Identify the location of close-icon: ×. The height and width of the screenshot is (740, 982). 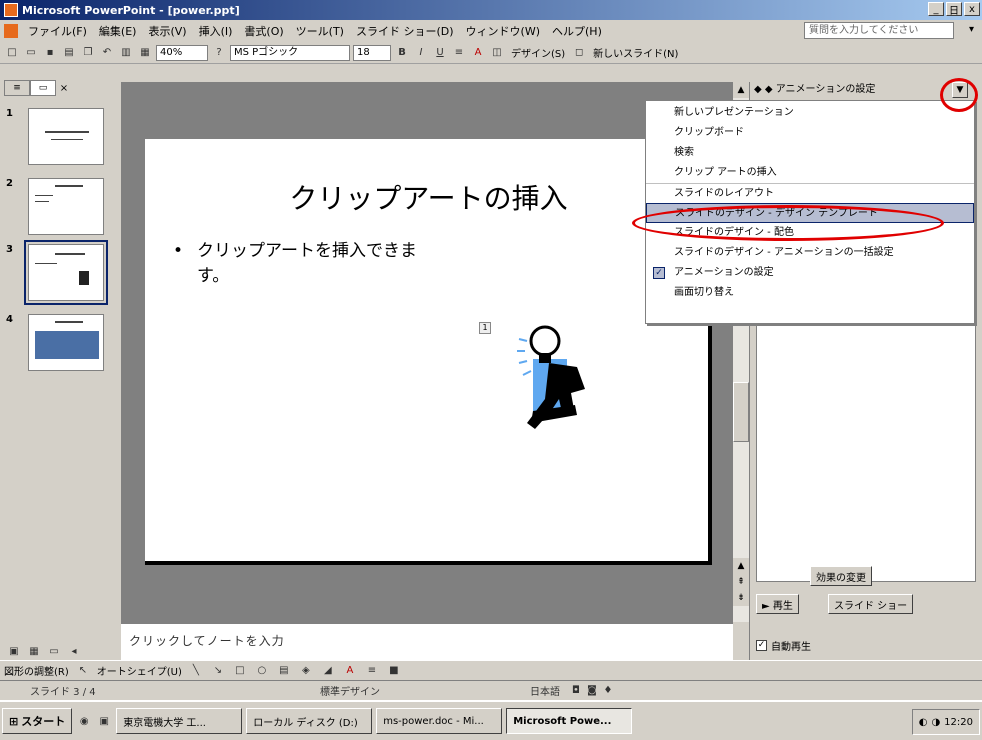
(64, 88).